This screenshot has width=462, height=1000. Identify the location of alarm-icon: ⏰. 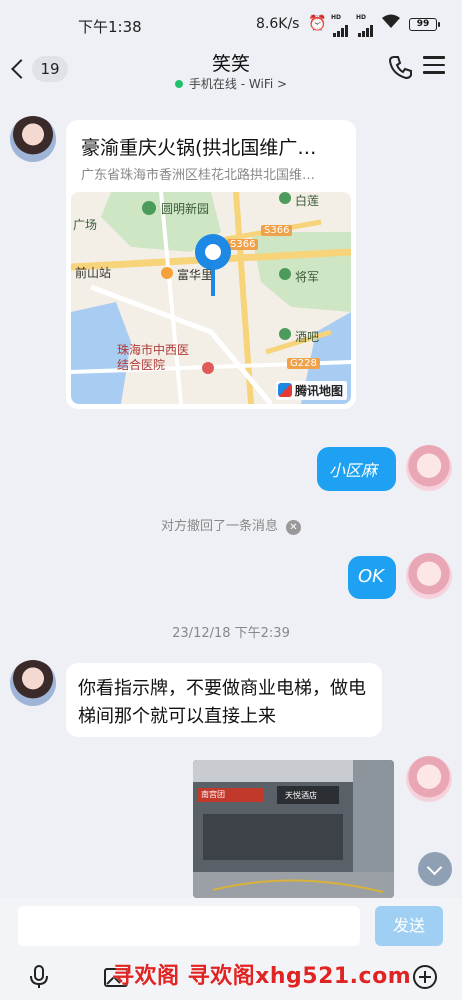
(317, 23).